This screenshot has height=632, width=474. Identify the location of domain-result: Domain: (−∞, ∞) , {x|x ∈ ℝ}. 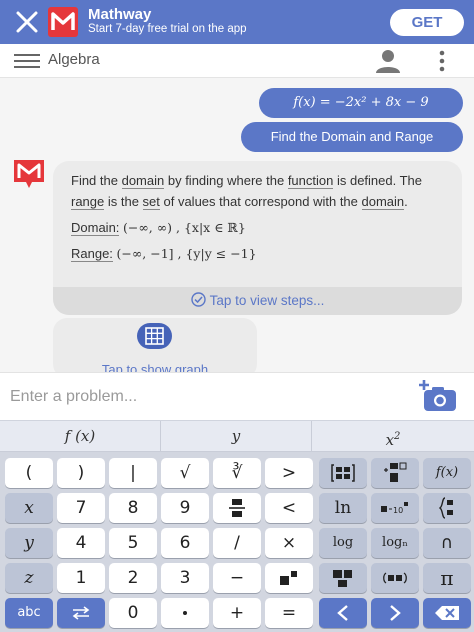
(158, 228).